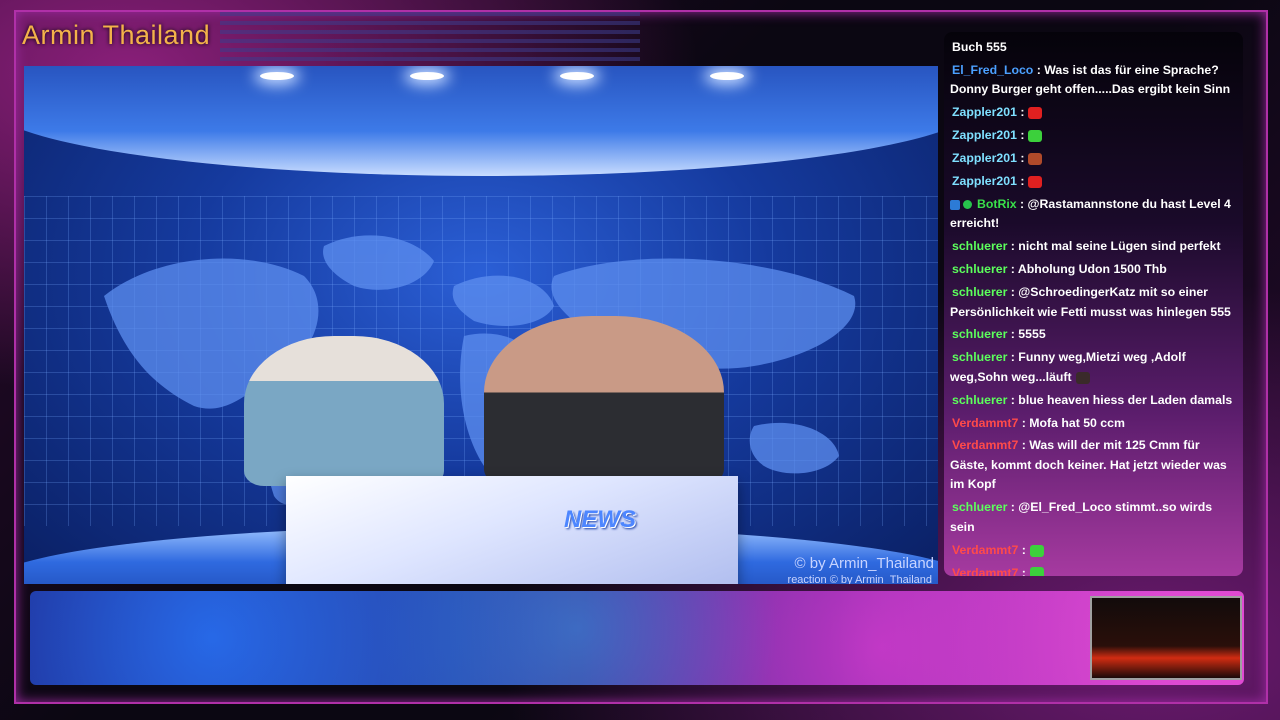 The width and height of the screenshot is (1280, 720). I want to click on chat-username: Buch 555, so click(979, 47).